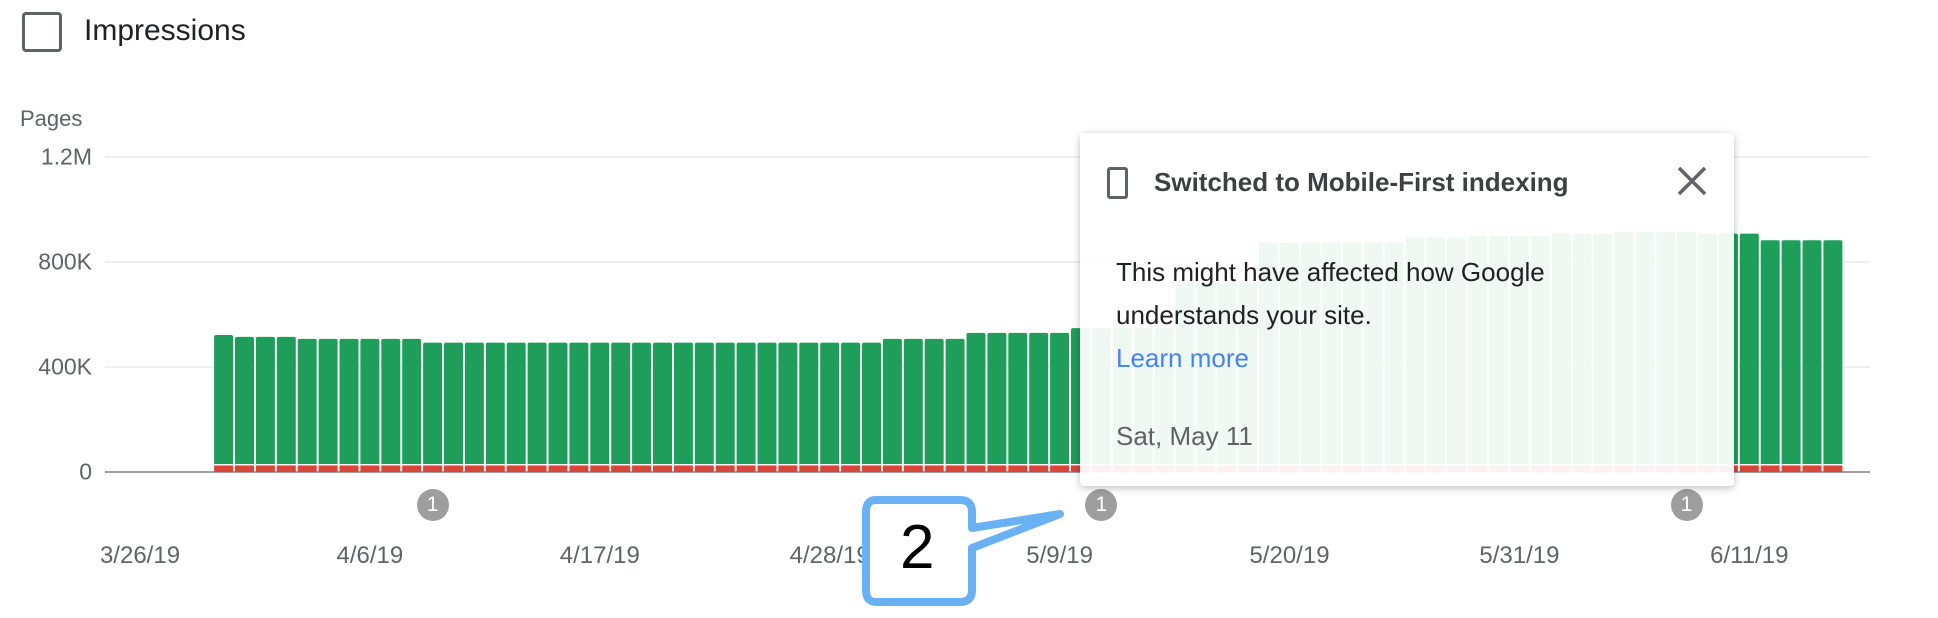 The image size is (1938, 618). I want to click on learn-more-link: Learn more, so click(1182, 358).